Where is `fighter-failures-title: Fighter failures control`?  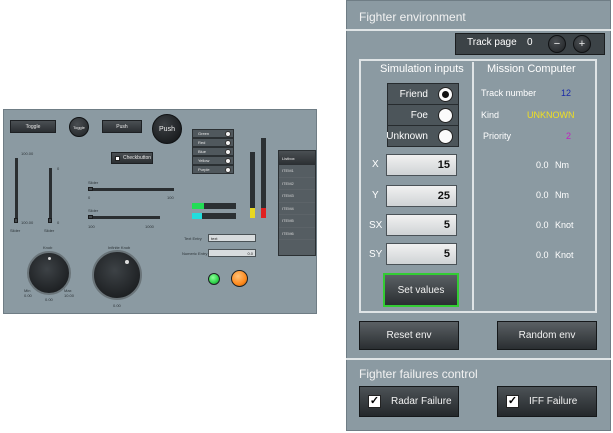 fighter-failures-title: Fighter failures control is located at coordinates (418, 374).